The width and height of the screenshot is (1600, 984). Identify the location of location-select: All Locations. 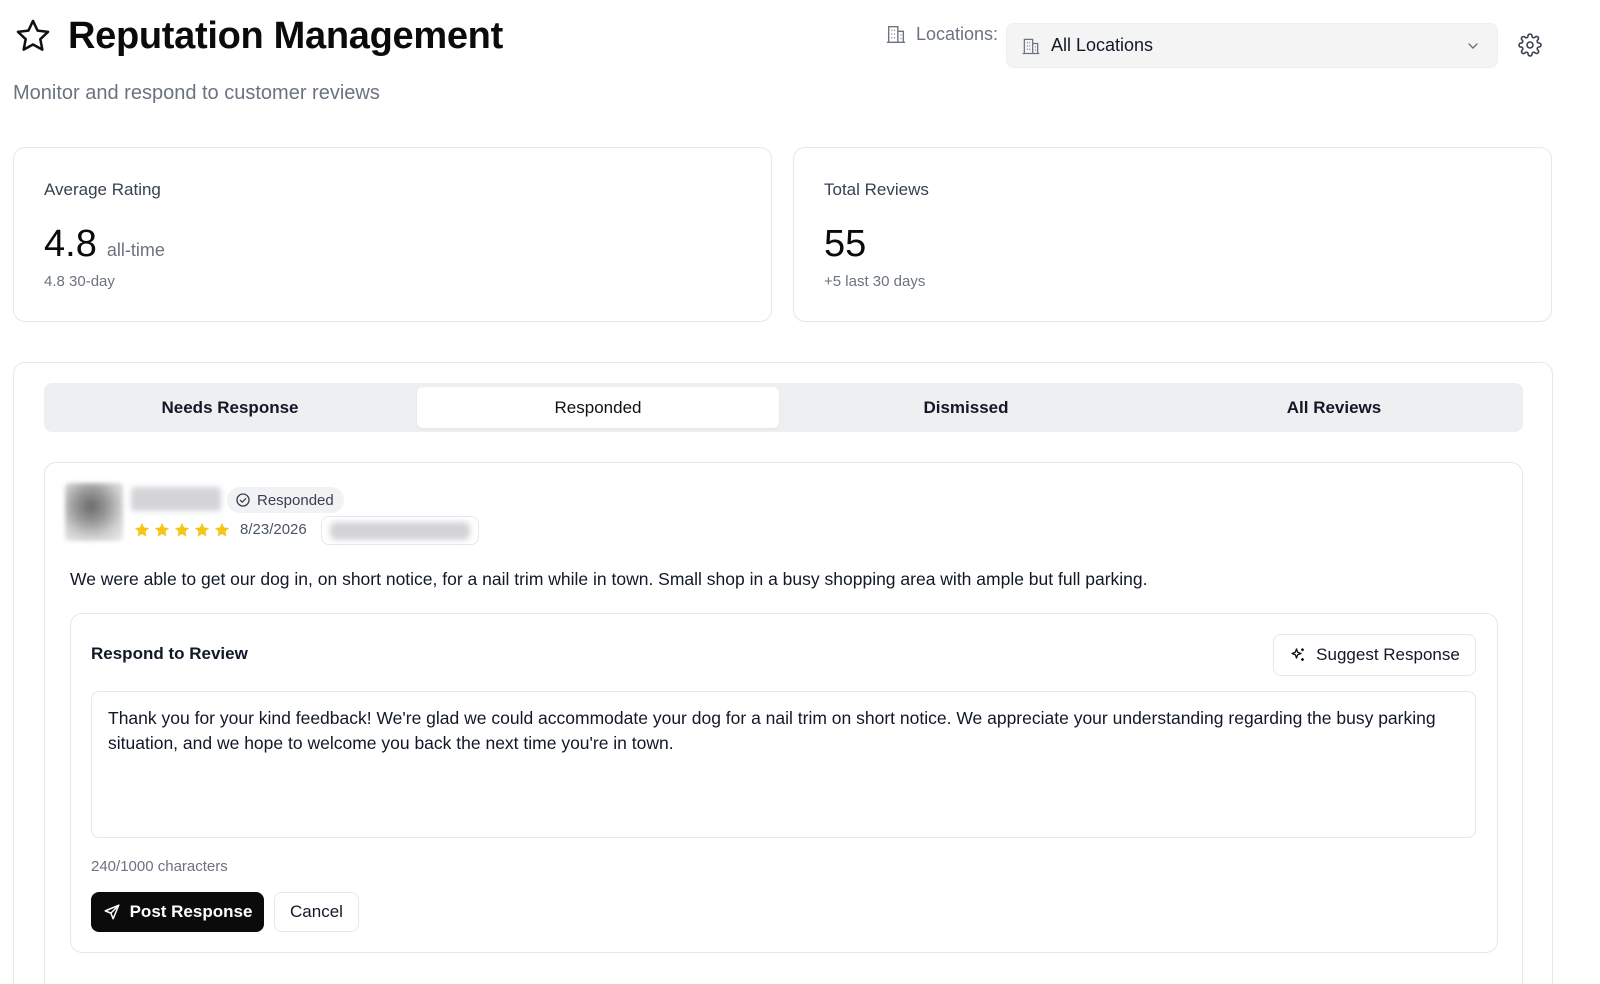
(1252, 45).